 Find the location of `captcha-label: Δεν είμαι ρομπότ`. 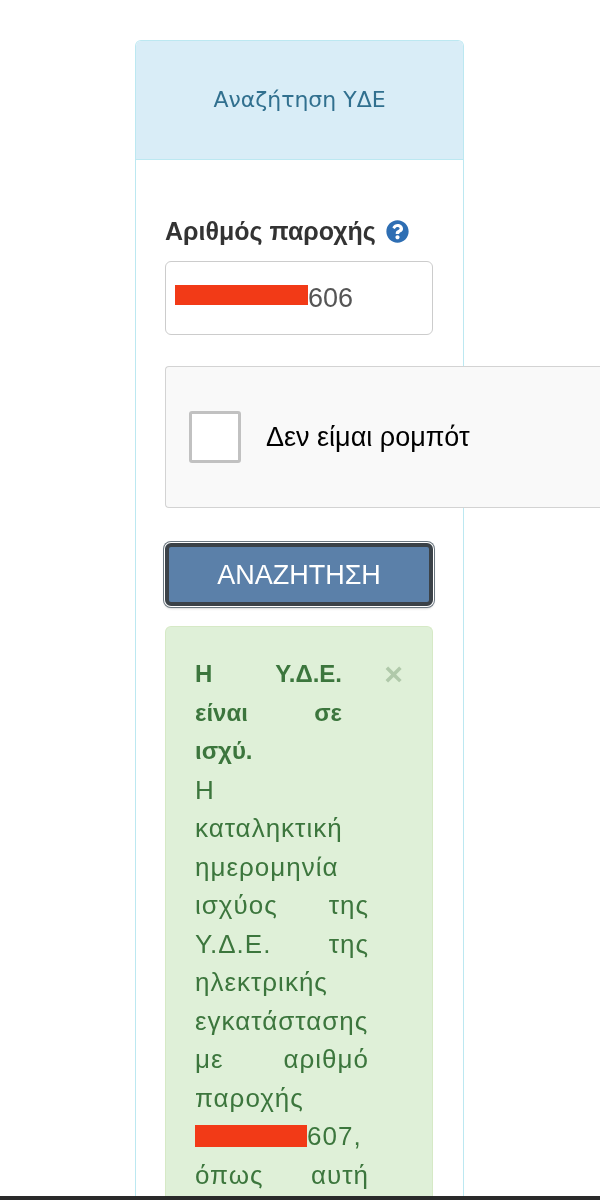

captcha-label: Δεν είμαι ρομπότ is located at coordinates (368, 437).